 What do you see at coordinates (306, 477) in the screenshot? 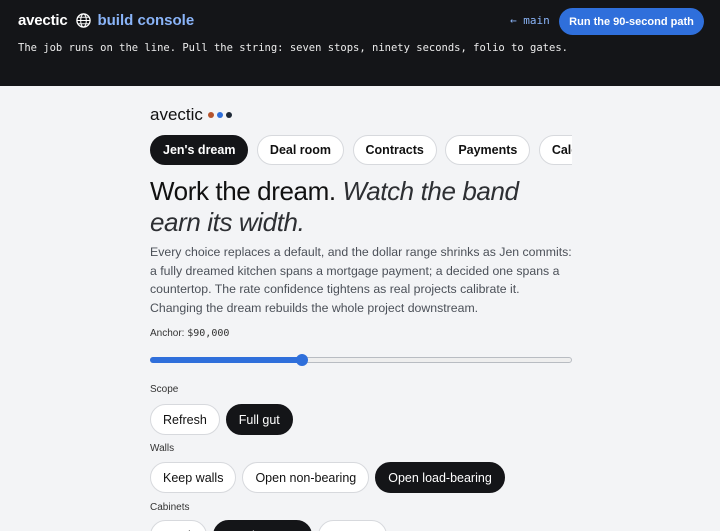
I see `walls-open-non-bearing-chip: Open non-bearing` at bounding box center [306, 477].